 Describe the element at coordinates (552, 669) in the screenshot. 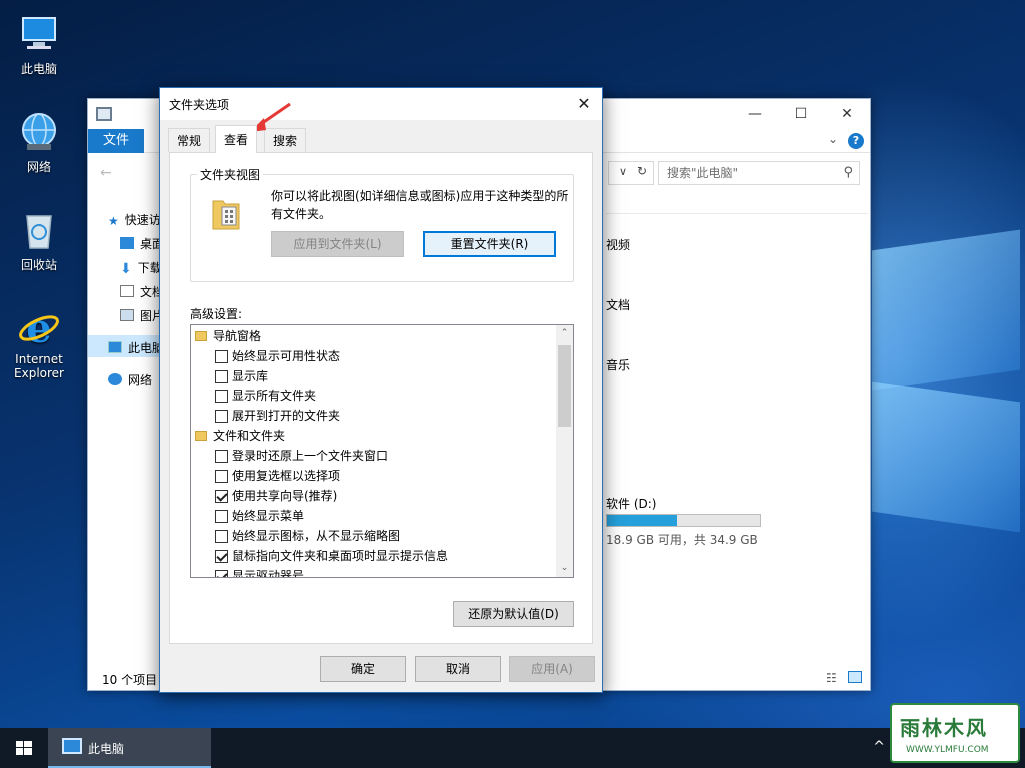

I see `apply-button: 应用(A)` at that location.